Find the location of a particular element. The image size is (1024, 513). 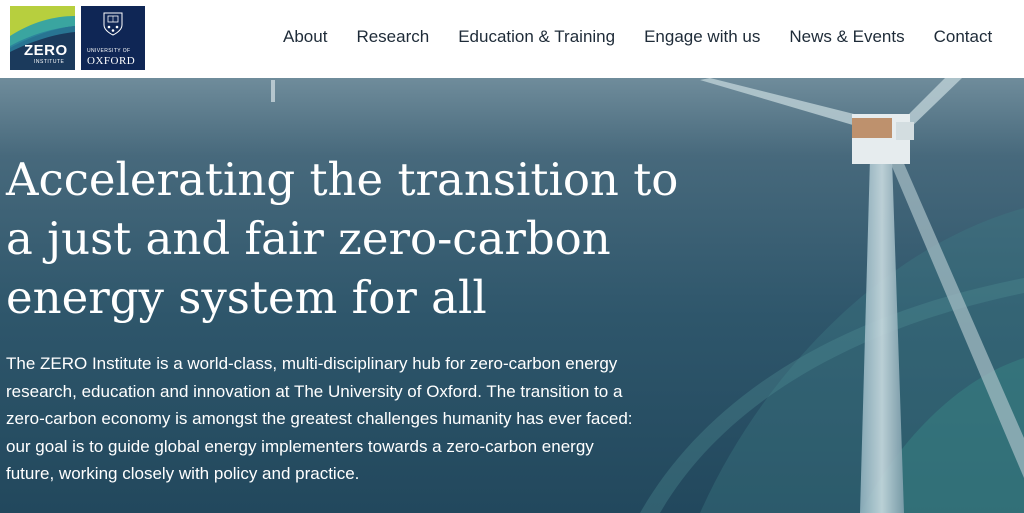

nav-item-research: Research is located at coordinates (392, 37).